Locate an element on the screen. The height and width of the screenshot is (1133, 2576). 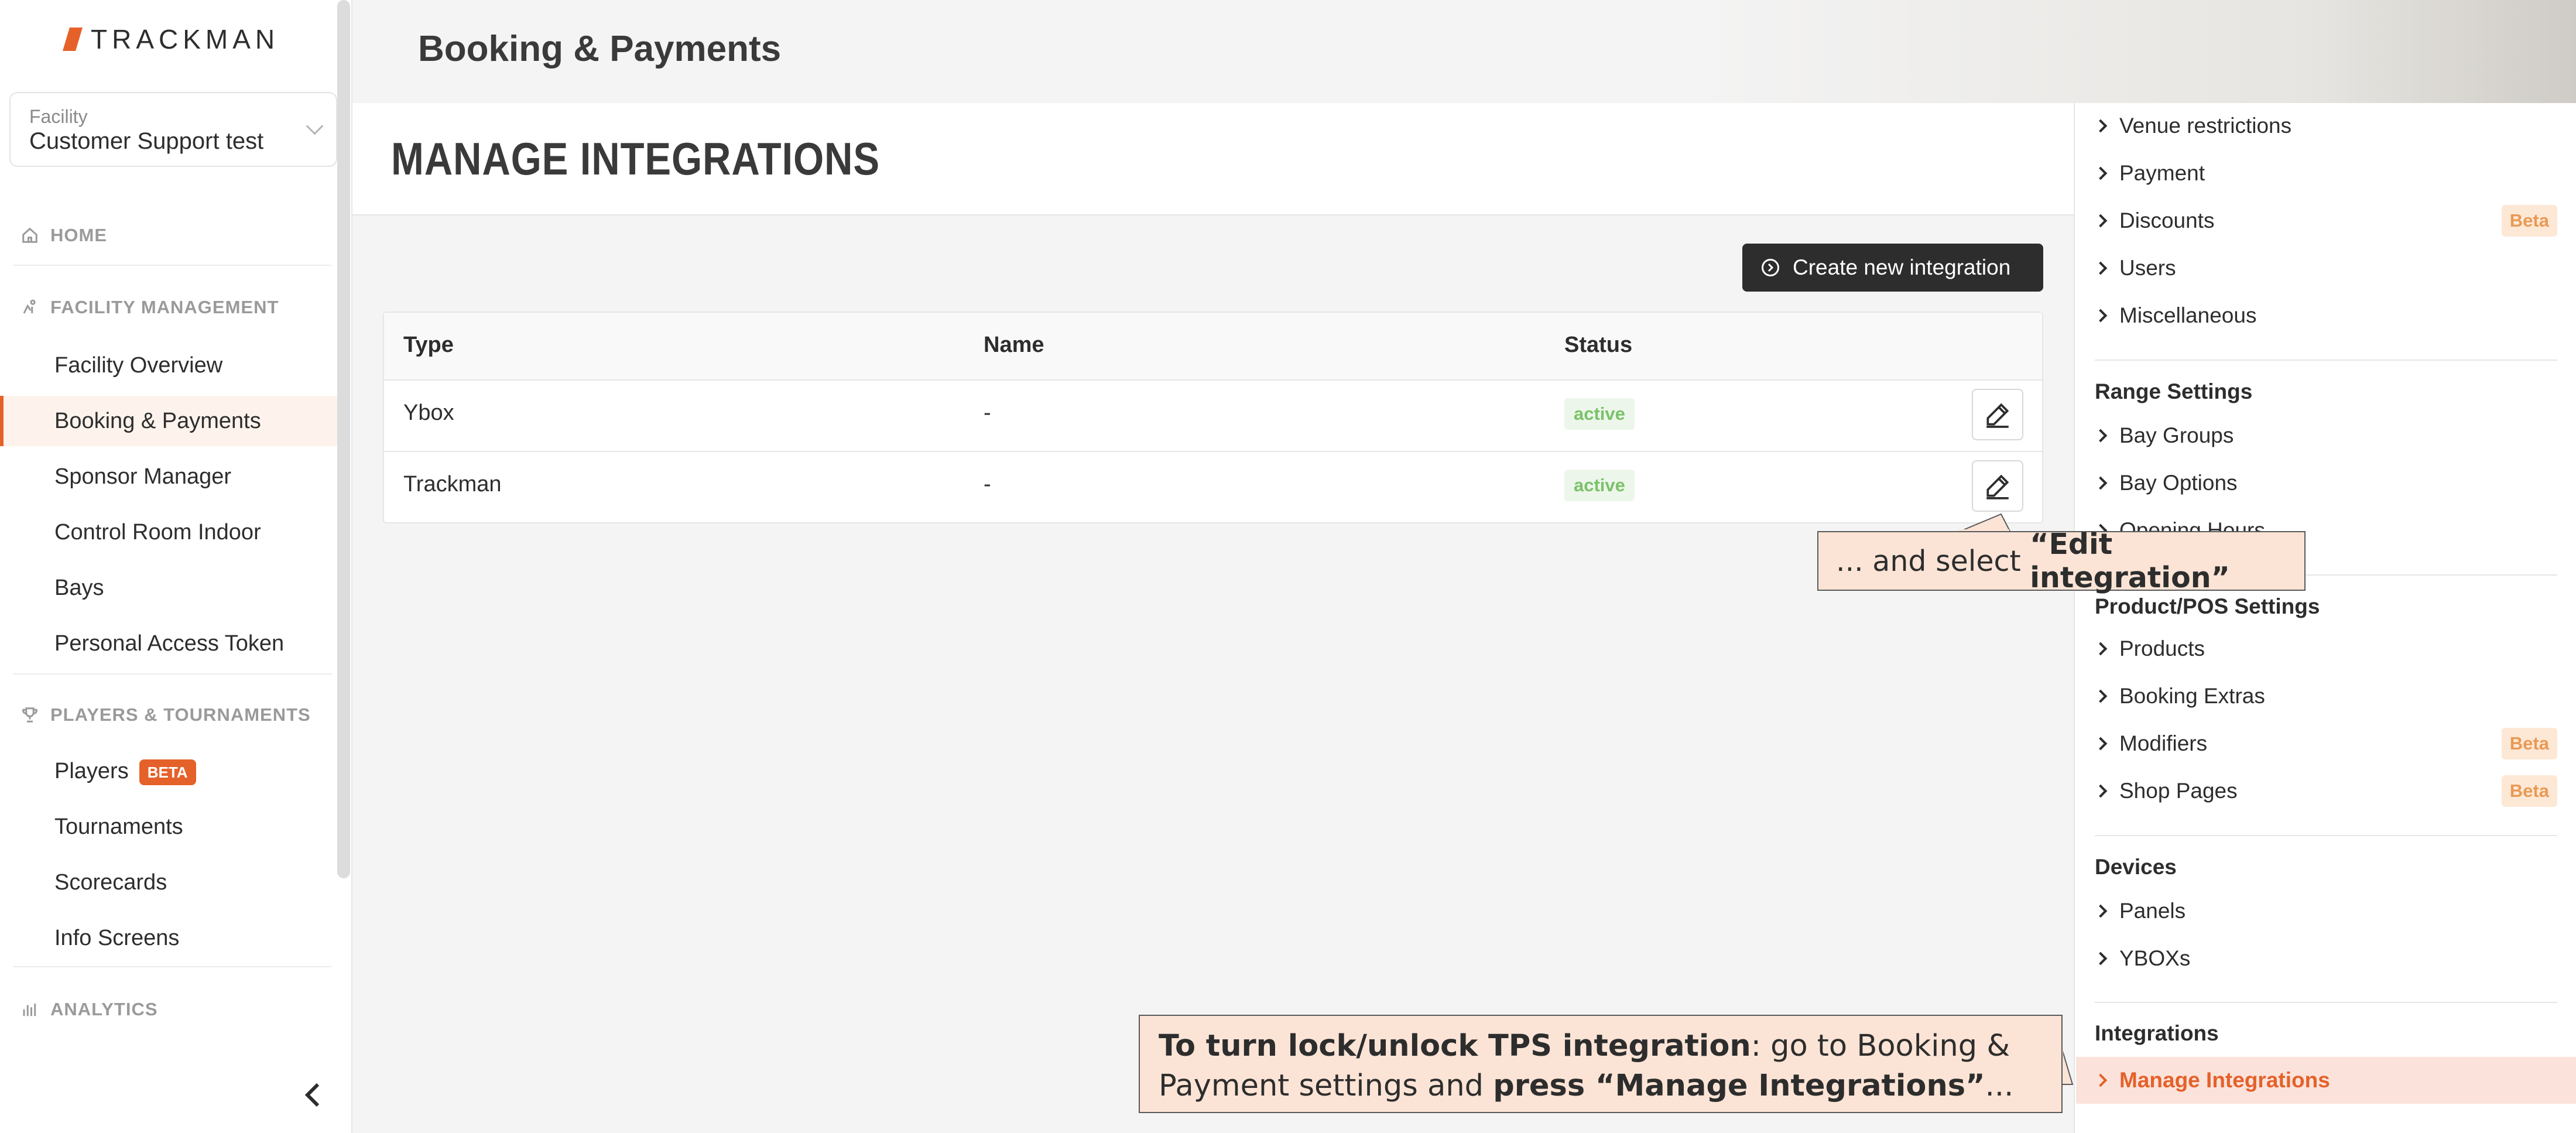
callout-text: Payment settings and is located at coordinates (1326, 1086).